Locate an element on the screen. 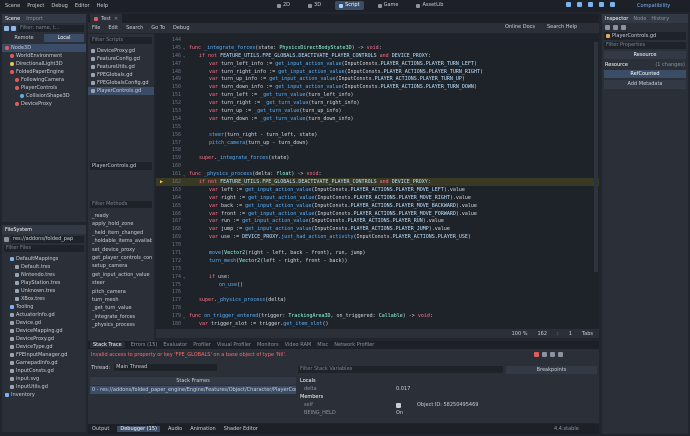 The width and height of the screenshot is (690, 436). debugger-tab: Stack Trace is located at coordinates (107, 345).